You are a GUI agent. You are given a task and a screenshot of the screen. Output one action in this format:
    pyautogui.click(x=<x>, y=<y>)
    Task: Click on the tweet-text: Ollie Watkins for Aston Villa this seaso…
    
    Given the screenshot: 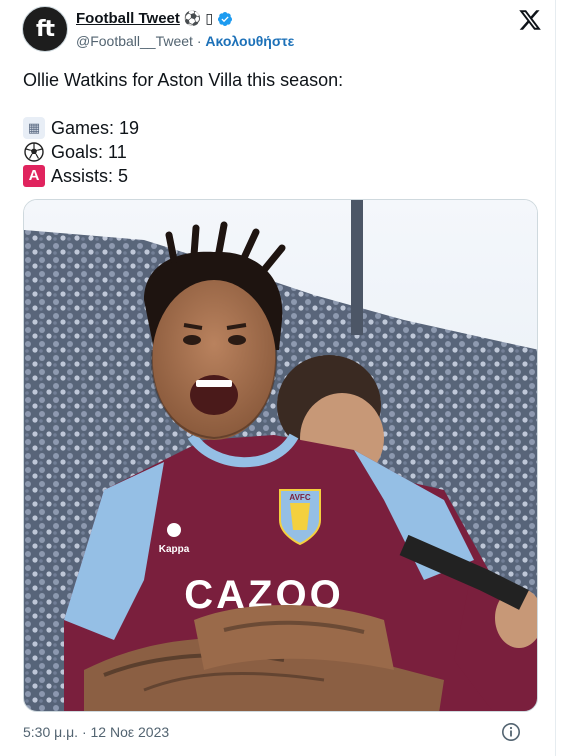 What is the action you would take?
    pyautogui.click(x=278, y=128)
    